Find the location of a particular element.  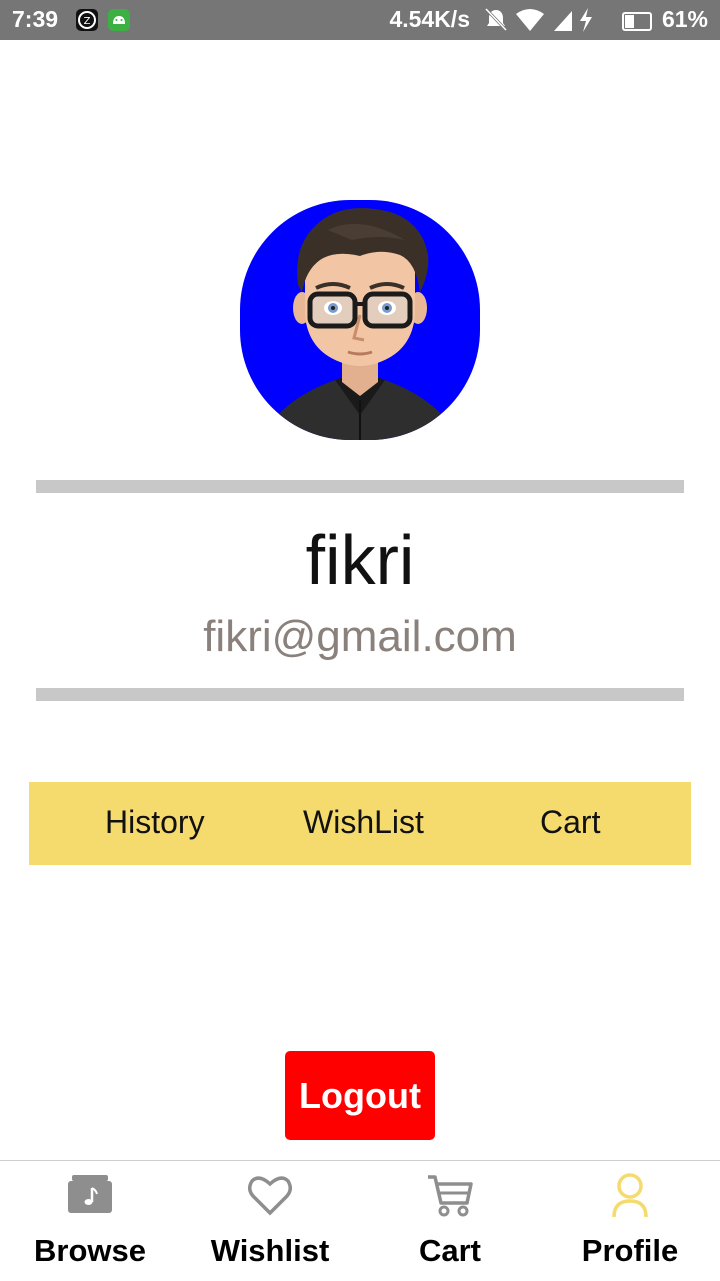

nav-cart: Cart is located at coordinates (450, 1221).